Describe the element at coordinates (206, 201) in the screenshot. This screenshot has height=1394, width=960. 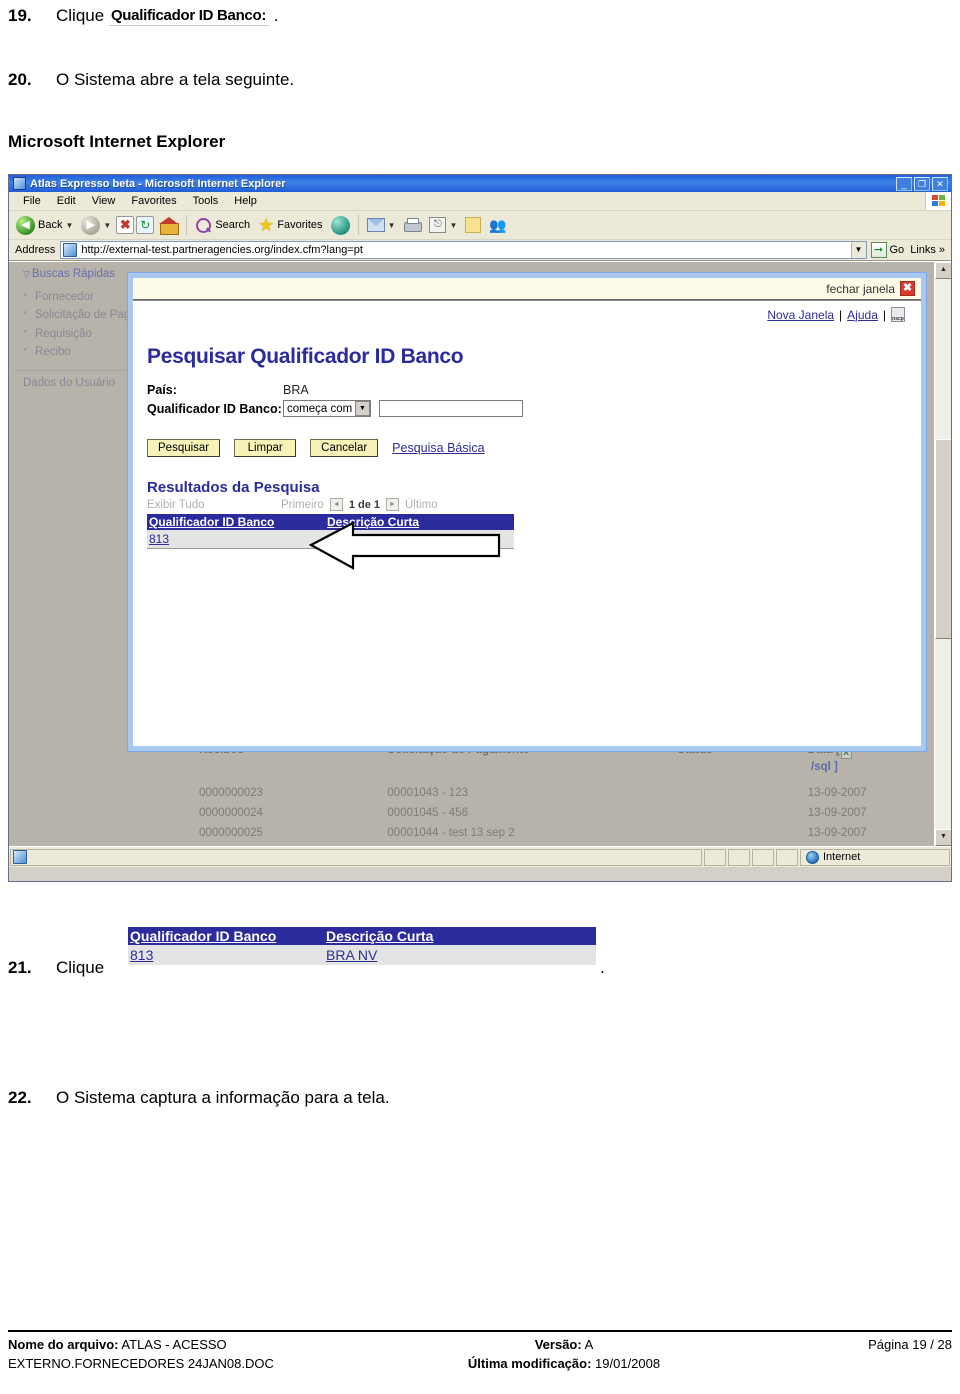
I see `menu-item-tools: Tools` at that location.